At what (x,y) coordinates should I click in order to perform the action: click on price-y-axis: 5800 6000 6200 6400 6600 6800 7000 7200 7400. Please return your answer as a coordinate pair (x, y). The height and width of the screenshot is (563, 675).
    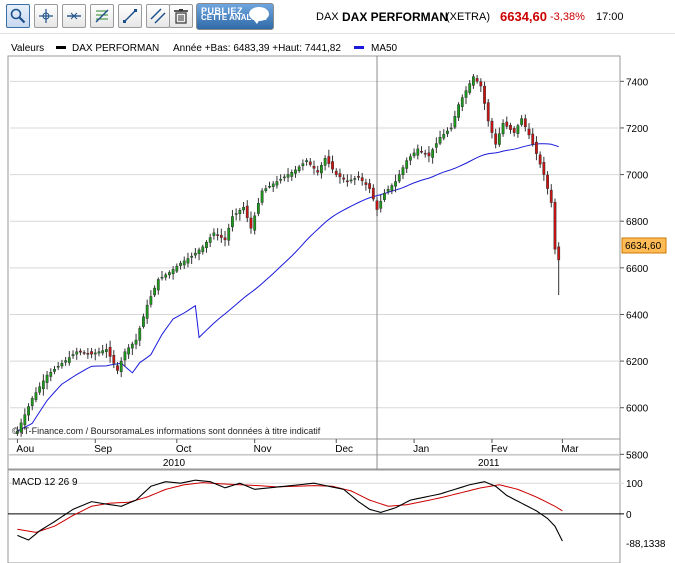
    Looking at the image, I should click on (634, 269).